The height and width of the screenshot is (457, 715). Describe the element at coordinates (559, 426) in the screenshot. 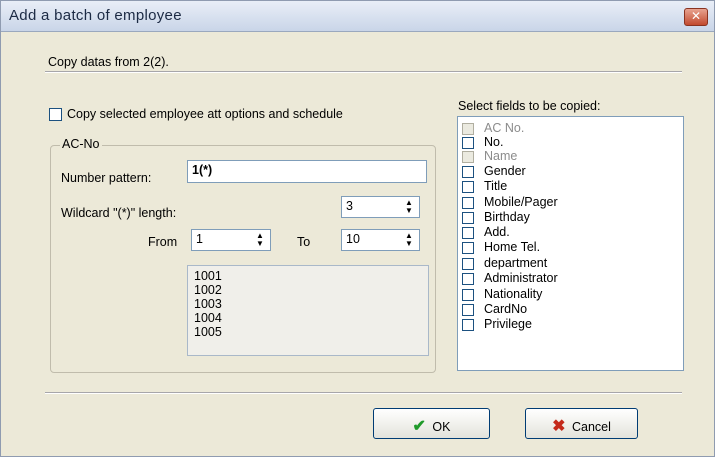

I see `x-mark-icon: ✖` at that location.